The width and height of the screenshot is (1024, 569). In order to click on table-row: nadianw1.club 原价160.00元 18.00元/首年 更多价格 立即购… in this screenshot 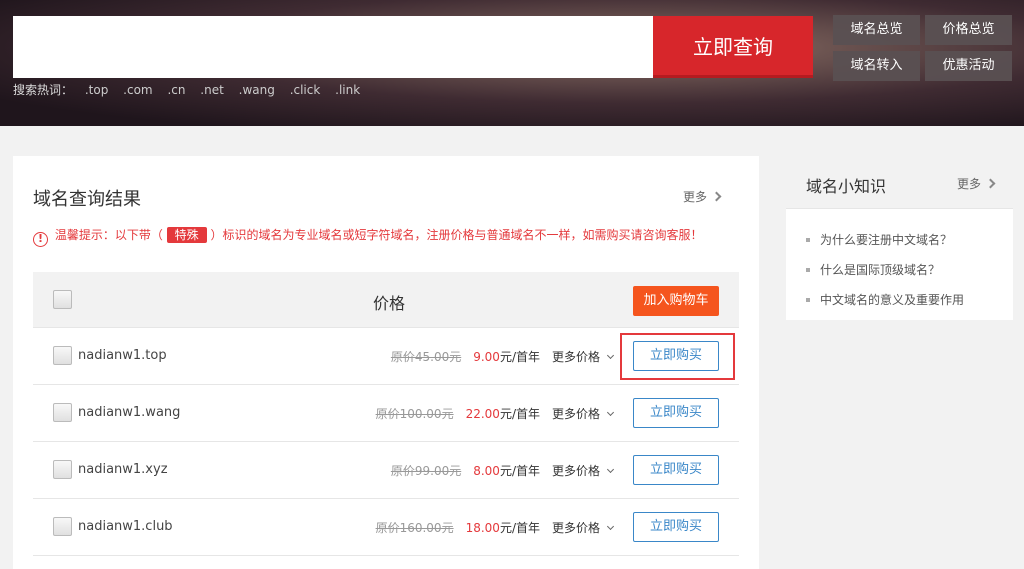, I will do `click(386, 527)`.